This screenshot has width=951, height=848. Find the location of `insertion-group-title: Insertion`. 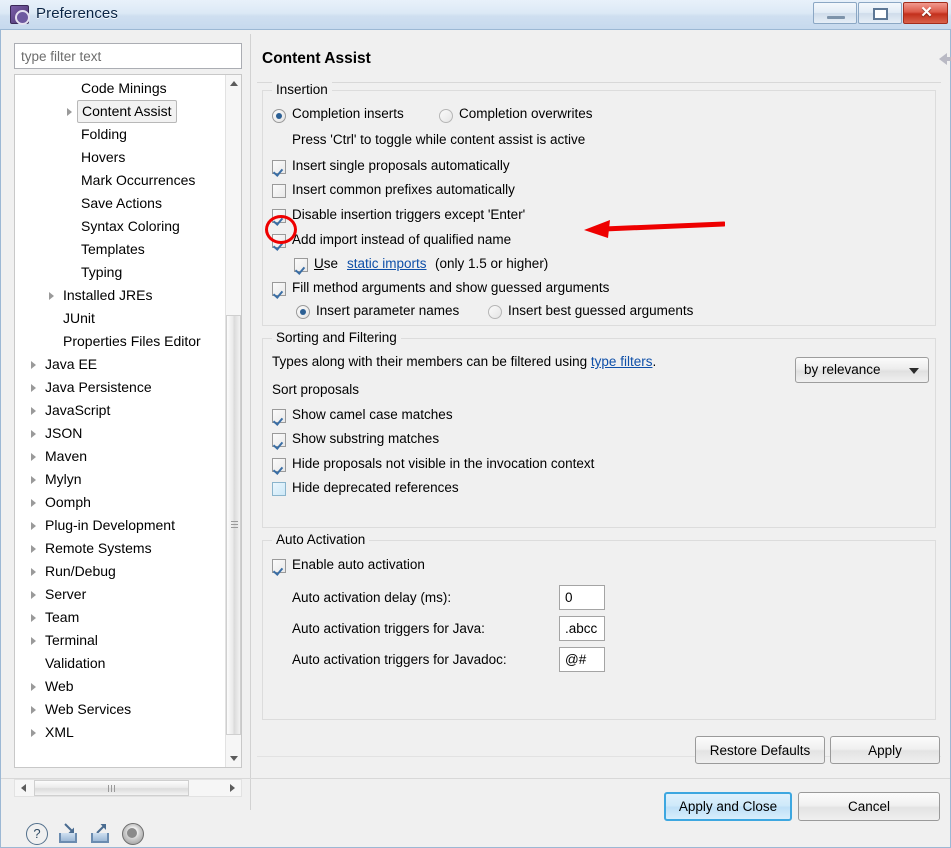

insertion-group-title: Insertion is located at coordinates (302, 89).